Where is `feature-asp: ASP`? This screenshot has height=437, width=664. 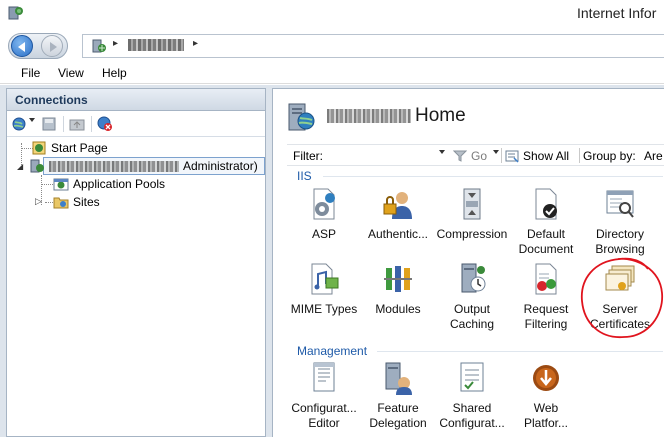 feature-asp: ASP is located at coordinates (324, 214).